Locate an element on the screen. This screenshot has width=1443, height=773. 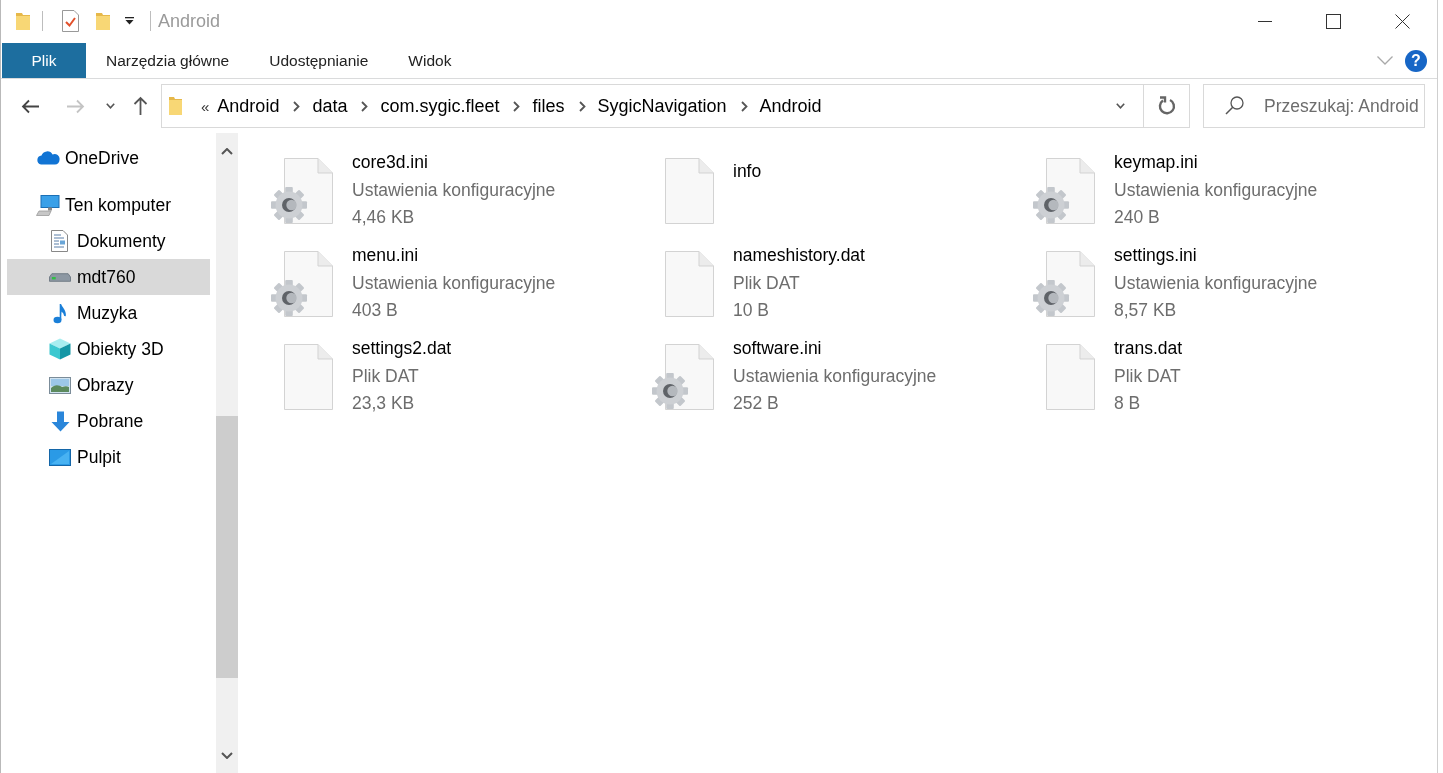
file-name: keymap.ini is located at coordinates (1216, 163).